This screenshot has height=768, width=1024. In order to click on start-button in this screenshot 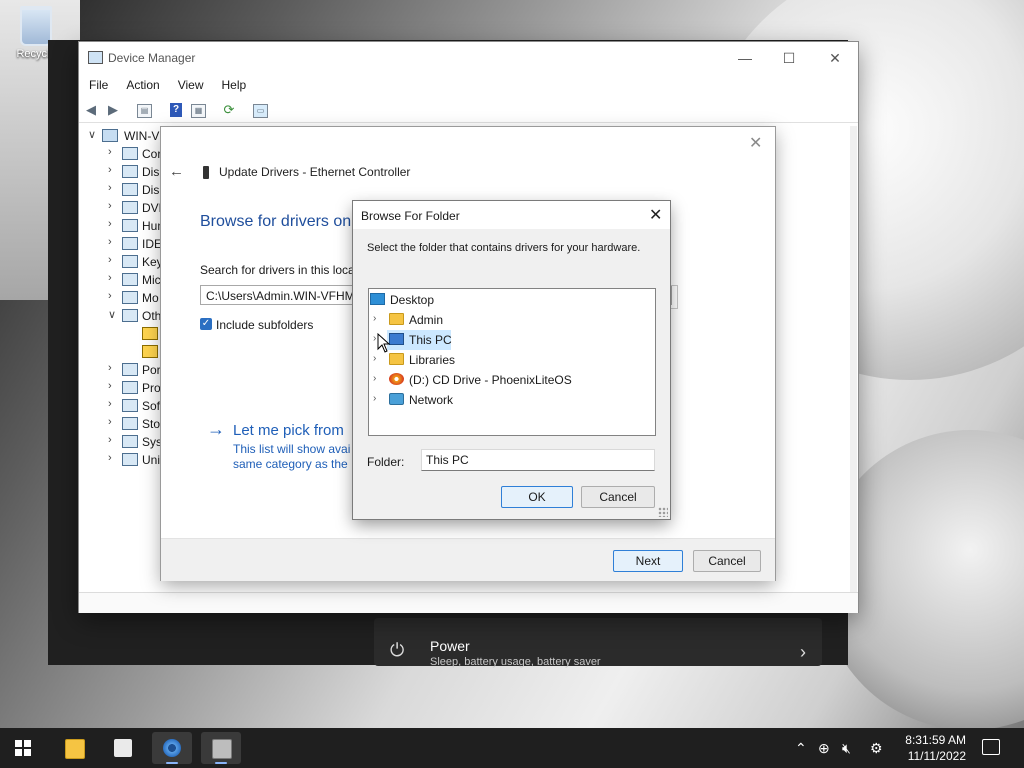, I will do `click(23, 748)`.